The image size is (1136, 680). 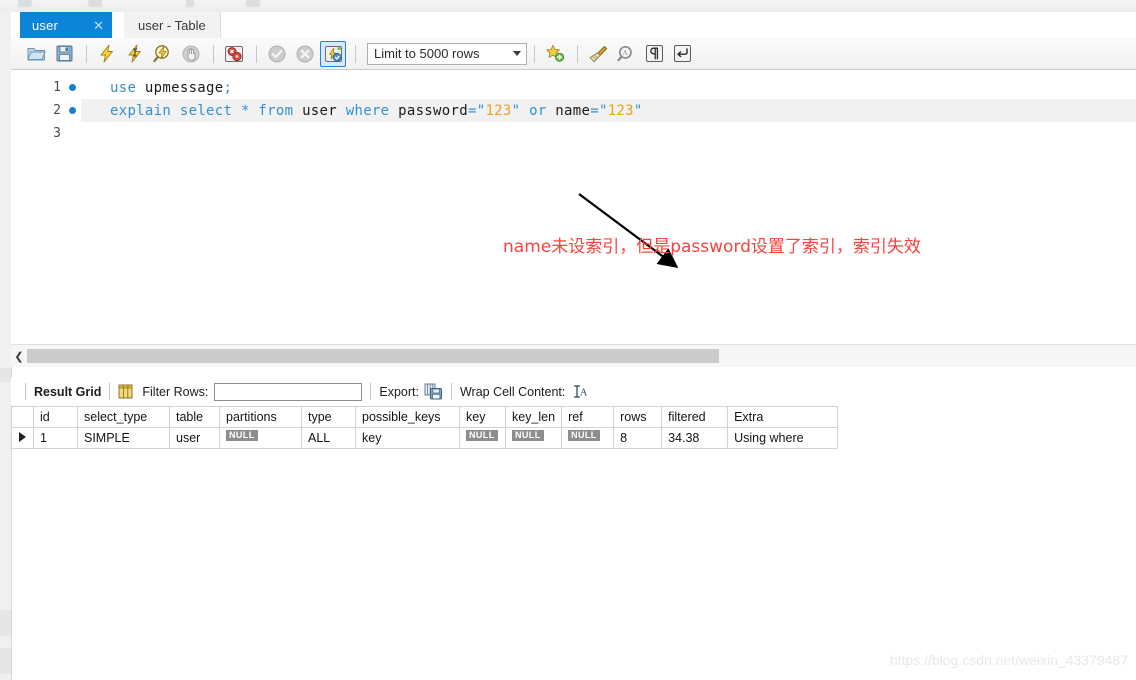 I want to click on filter-rows-input, so click(x=288, y=391).